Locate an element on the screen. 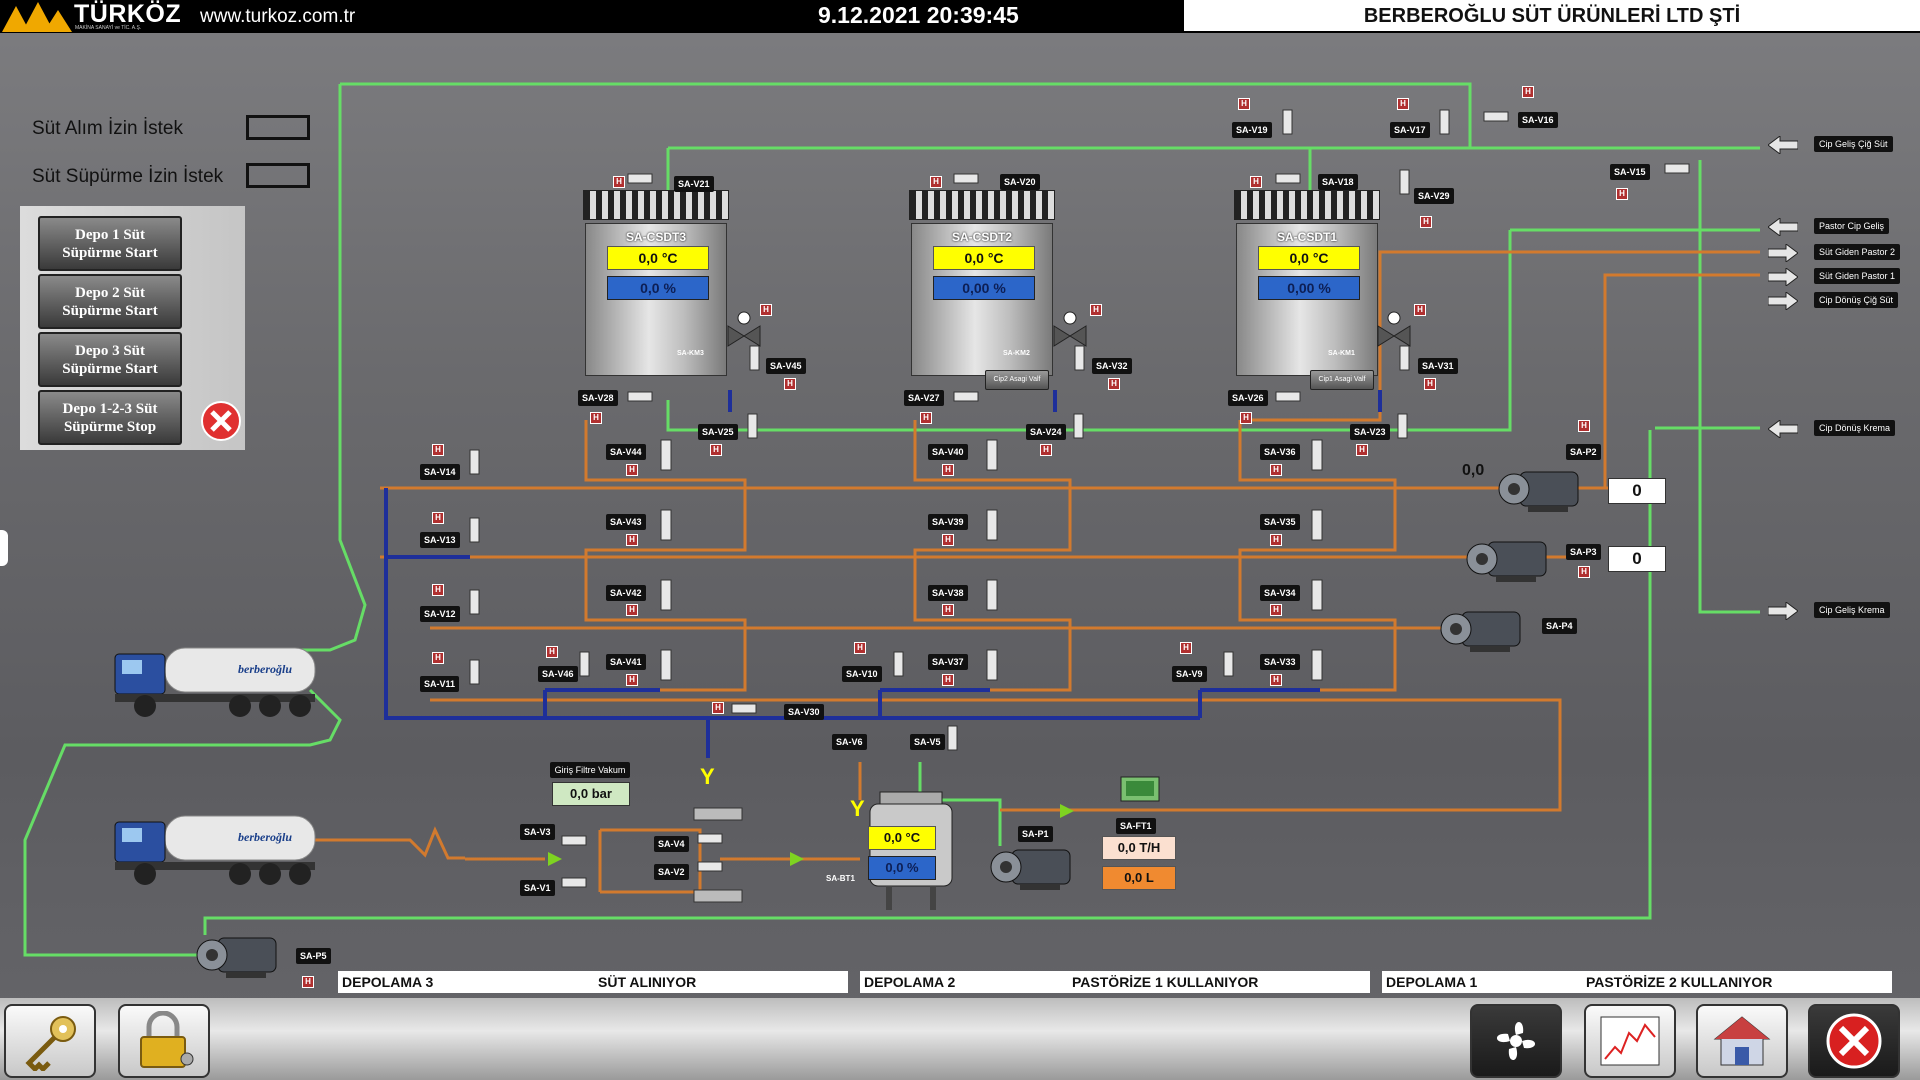  storage-name: DEPOLAMA 1 is located at coordinates (1432, 982).